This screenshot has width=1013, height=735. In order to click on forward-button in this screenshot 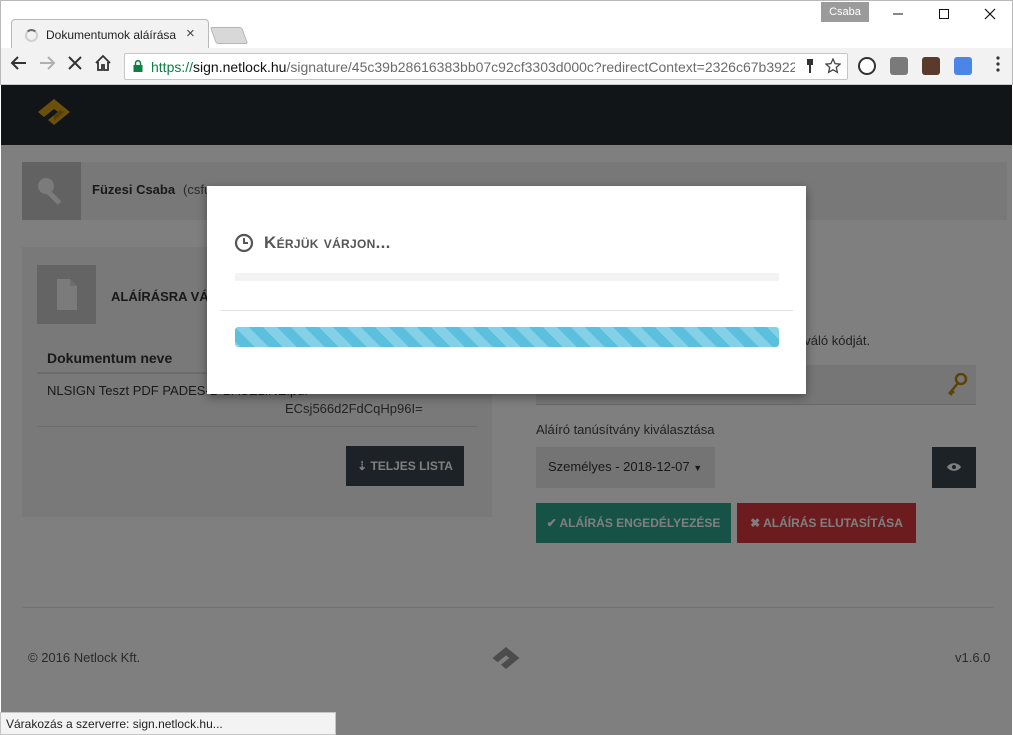, I will do `click(47, 66)`.